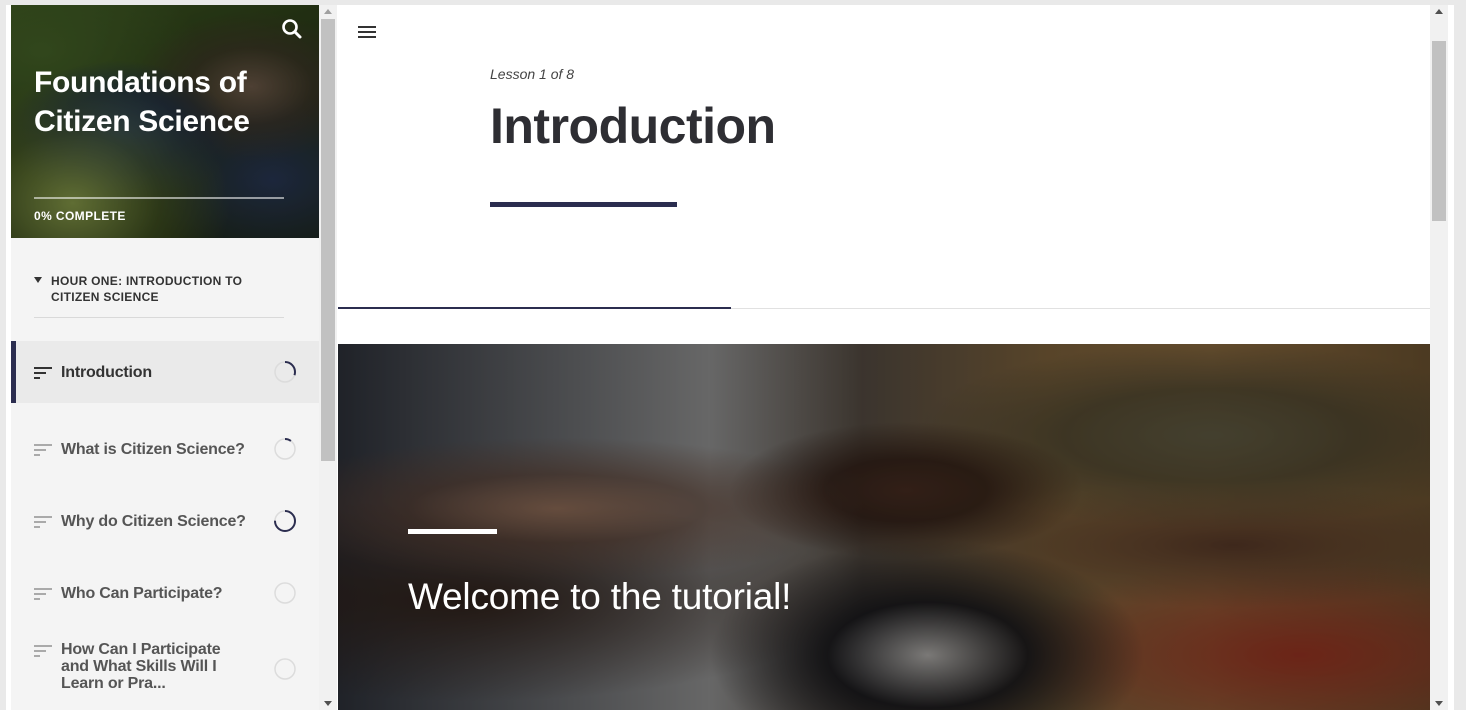  What do you see at coordinates (1439, 131) in the screenshot?
I see `main-scrollbar-thumb` at bounding box center [1439, 131].